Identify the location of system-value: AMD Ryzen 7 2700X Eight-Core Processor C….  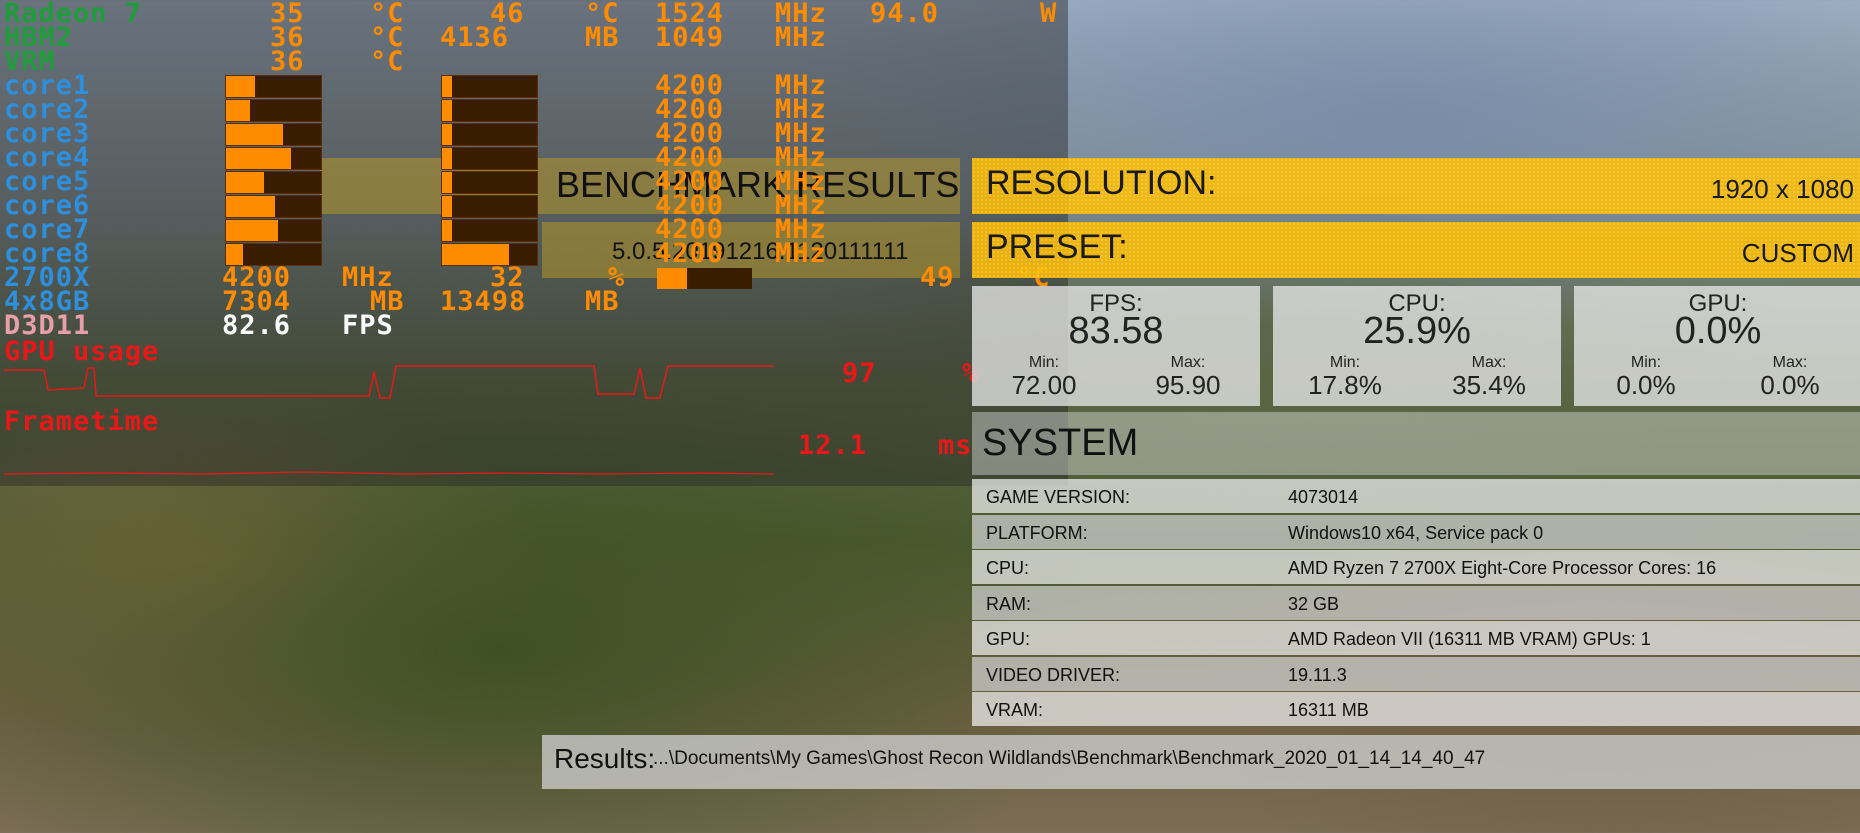
(1502, 568).